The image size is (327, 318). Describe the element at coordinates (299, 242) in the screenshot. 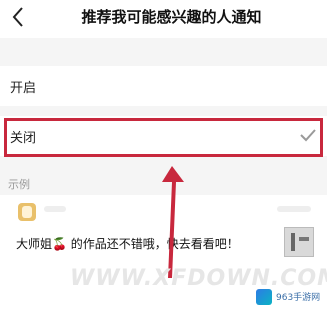

I see `thumbnail-image` at that location.